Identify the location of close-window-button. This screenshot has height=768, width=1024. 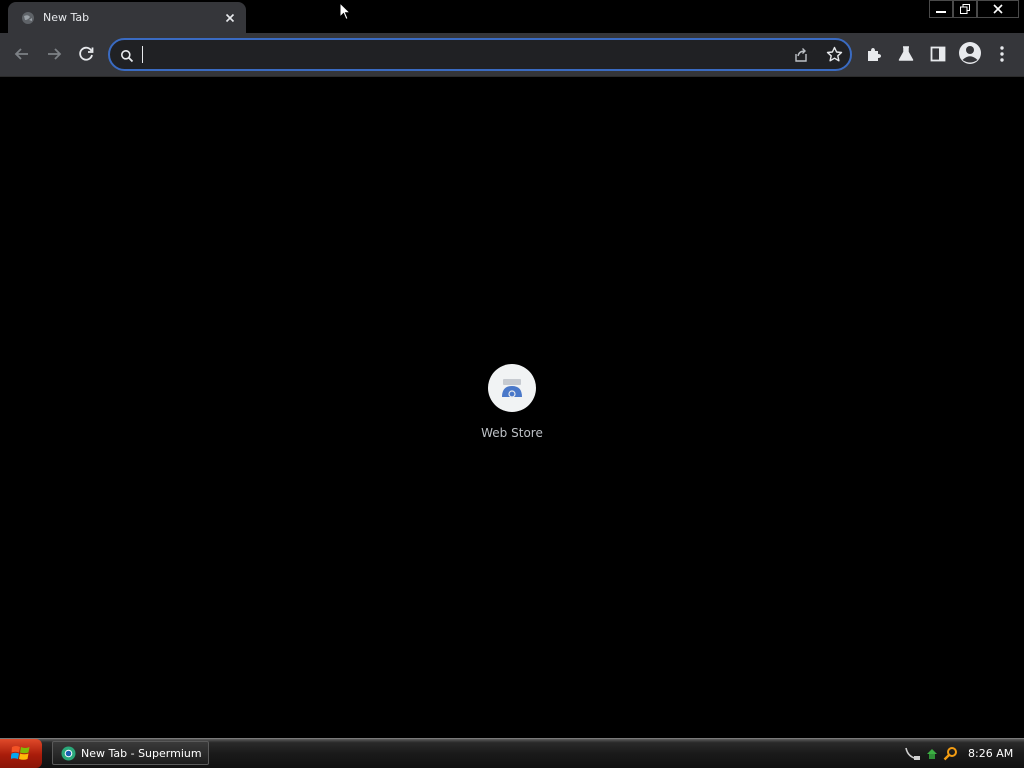
(998, 9).